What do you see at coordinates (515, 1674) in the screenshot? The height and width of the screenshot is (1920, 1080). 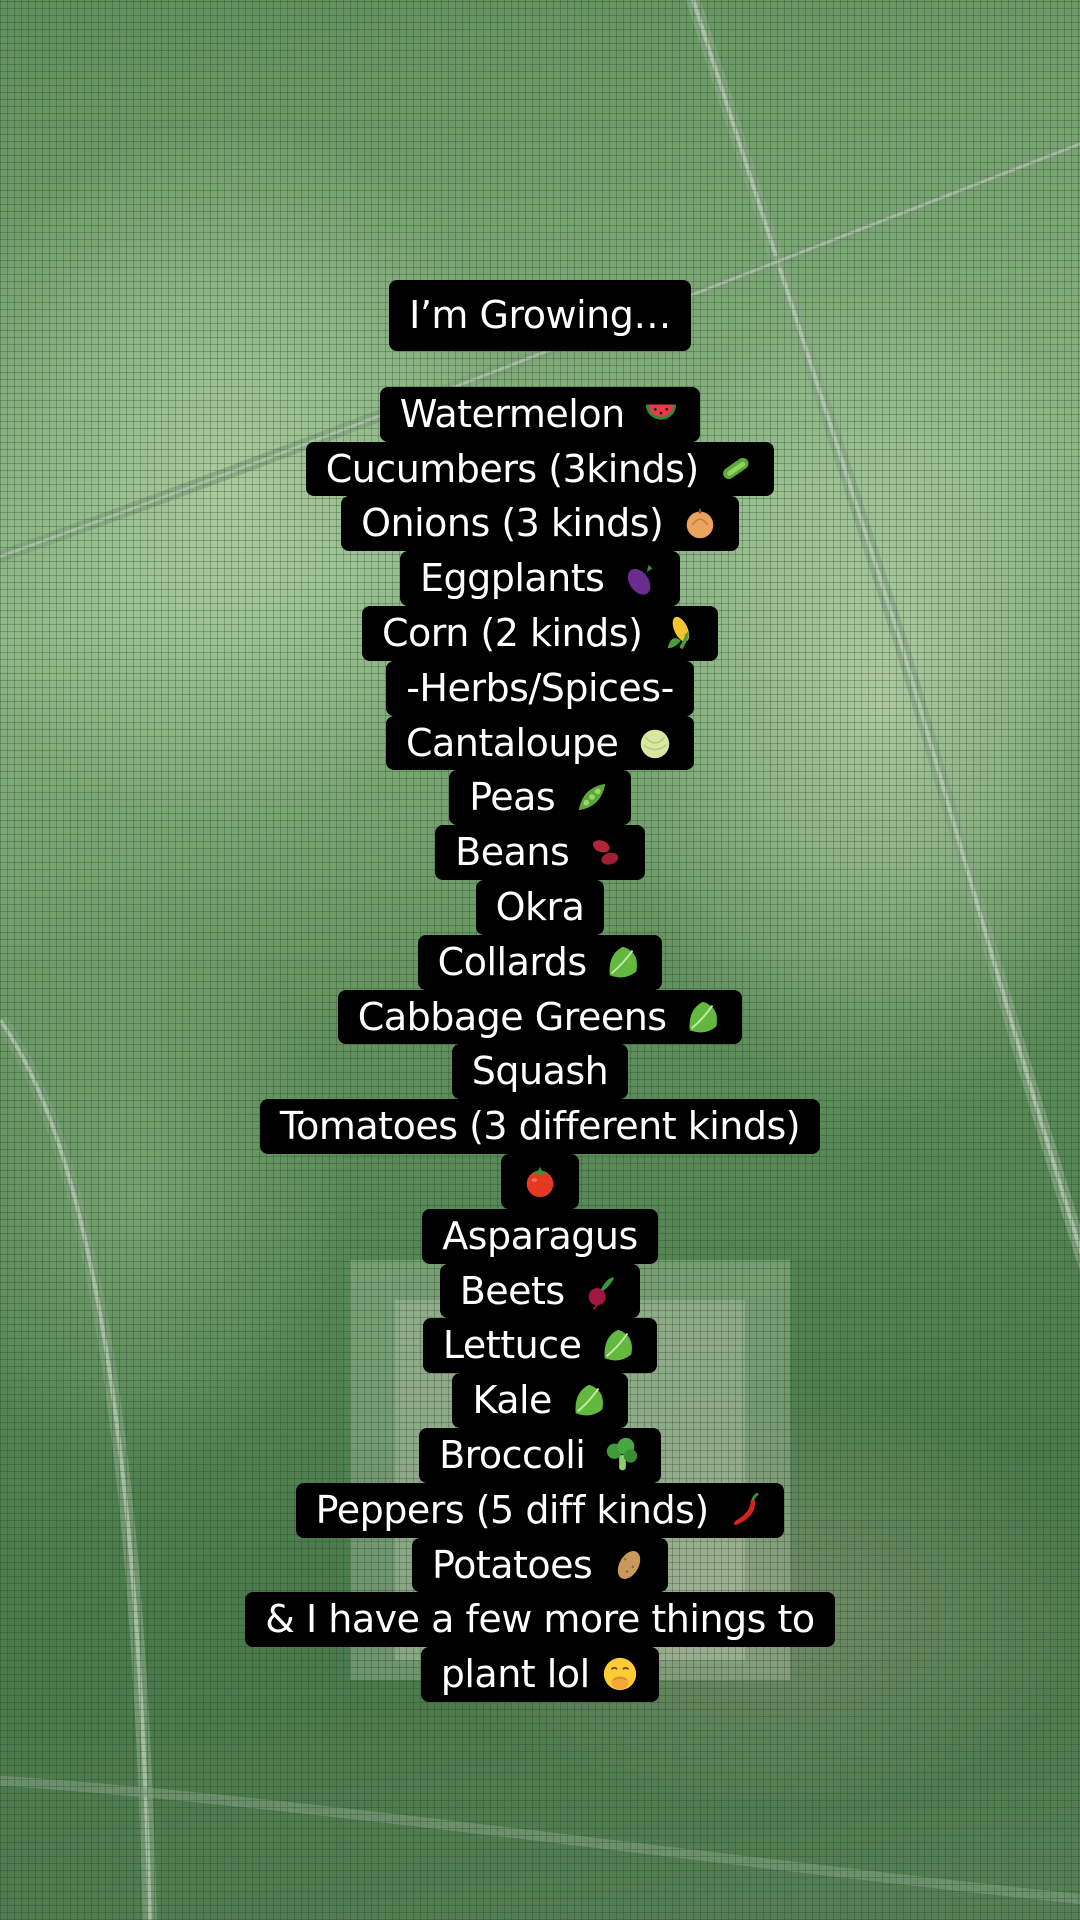 I see `caption-line-text: plant lol` at bounding box center [515, 1674].